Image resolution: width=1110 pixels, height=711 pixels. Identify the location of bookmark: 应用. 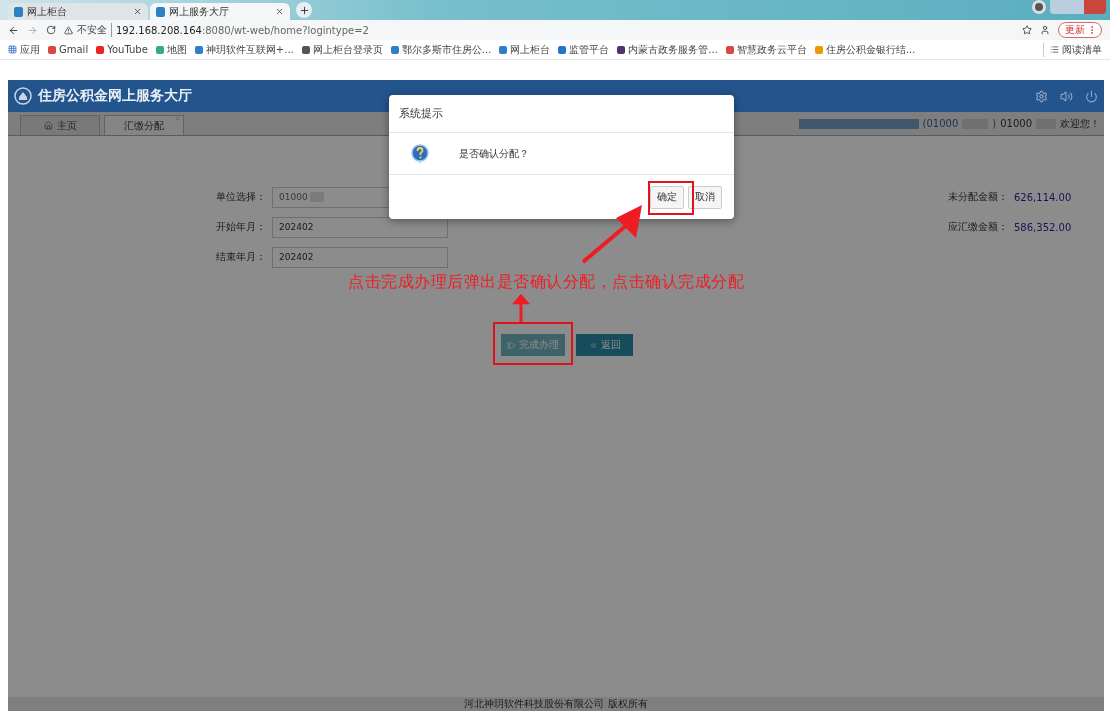
(24, 49).